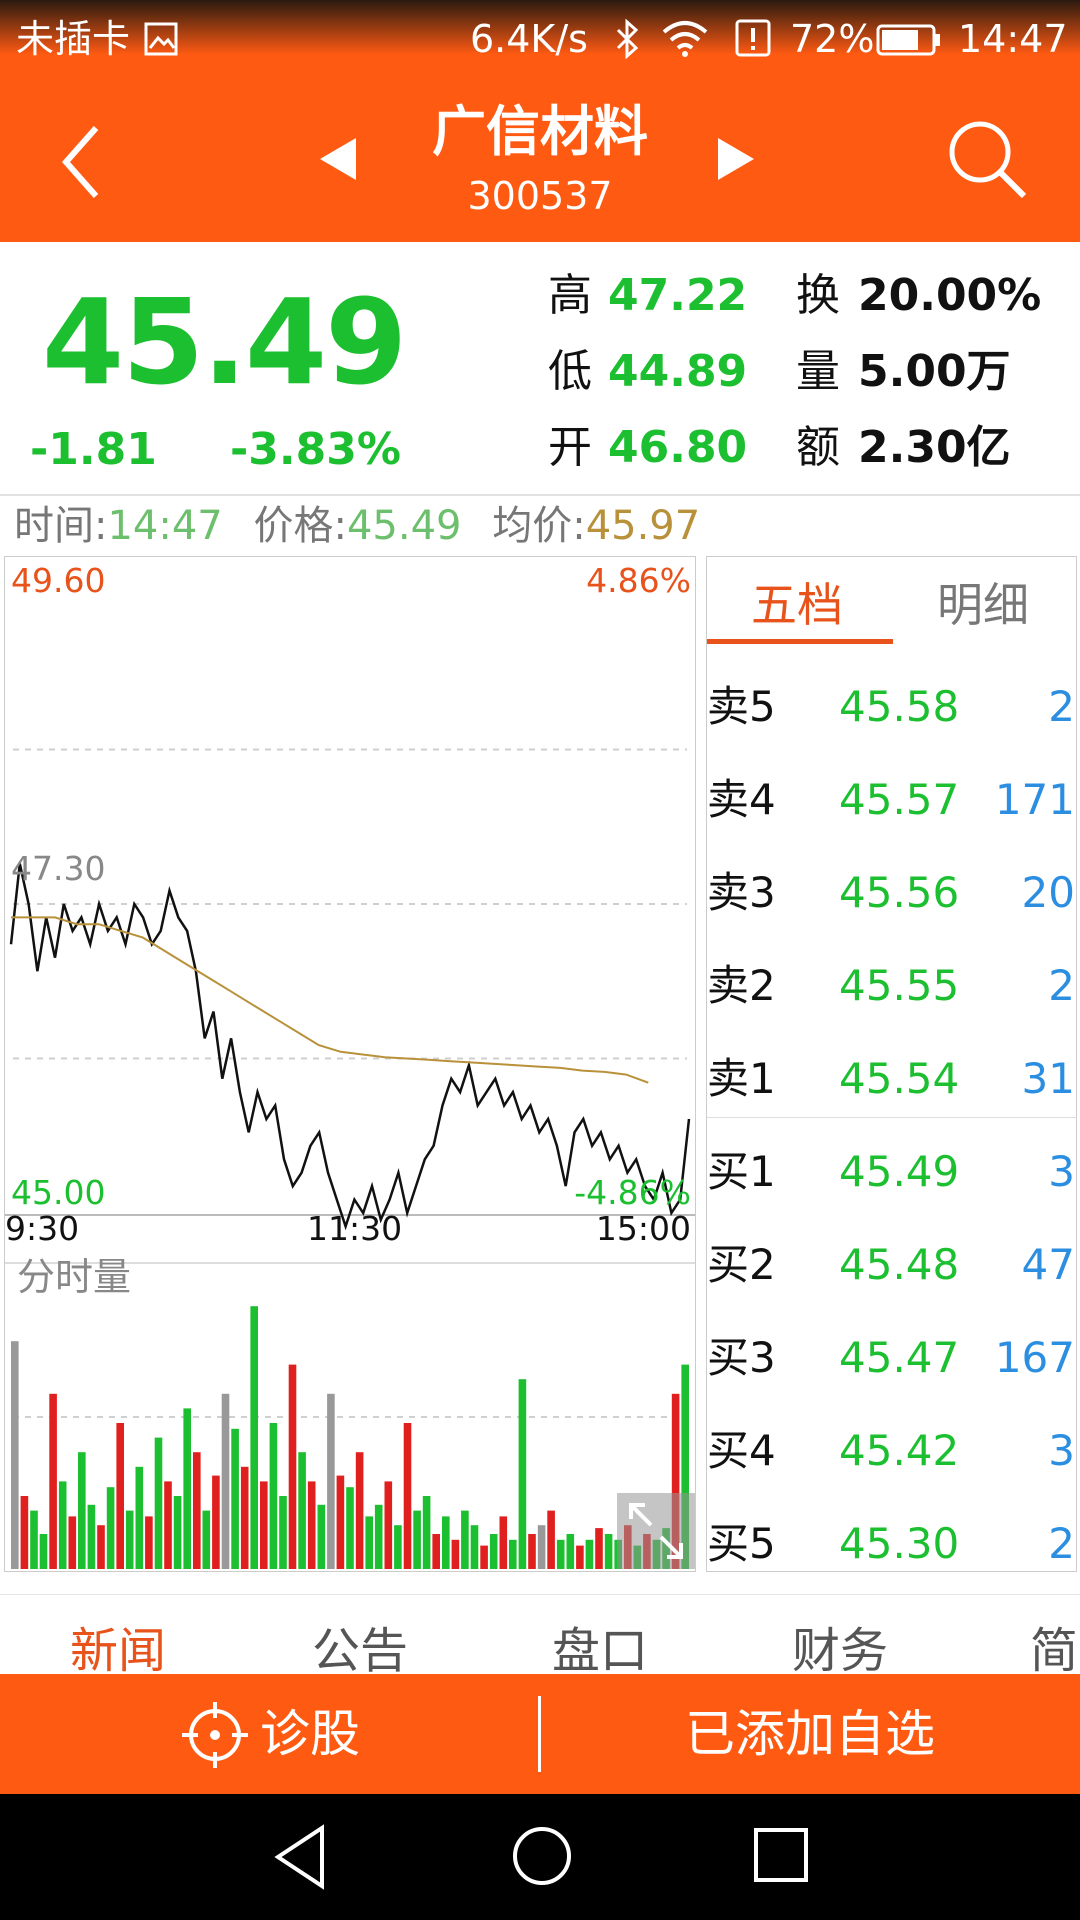  What do you see at coordinates (818, 295) in the screenshot?
I see `turnover-label: 换` at bounding box center [818, 295].